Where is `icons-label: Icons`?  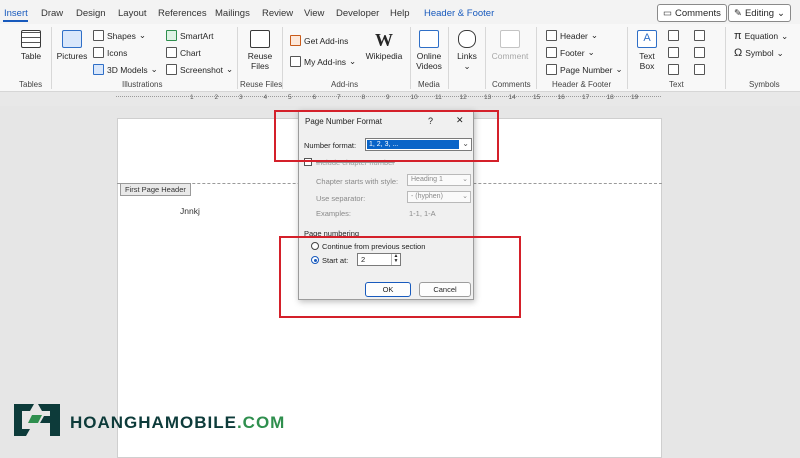 icons-label: Icons is located at coordinates (117, 52).